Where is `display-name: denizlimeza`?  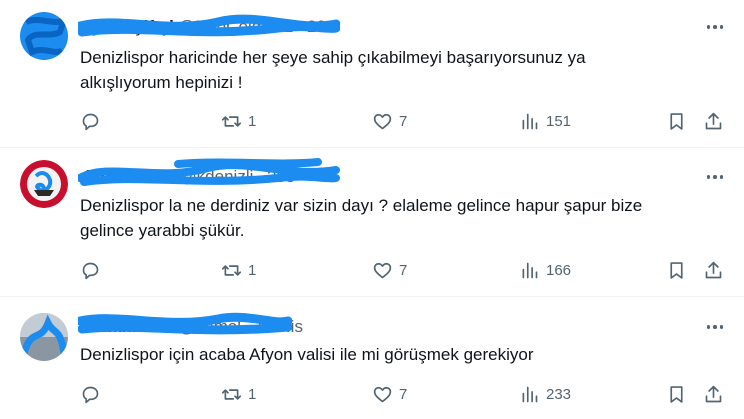 display-name: denizlimeza is located at coordinates (127, 176).